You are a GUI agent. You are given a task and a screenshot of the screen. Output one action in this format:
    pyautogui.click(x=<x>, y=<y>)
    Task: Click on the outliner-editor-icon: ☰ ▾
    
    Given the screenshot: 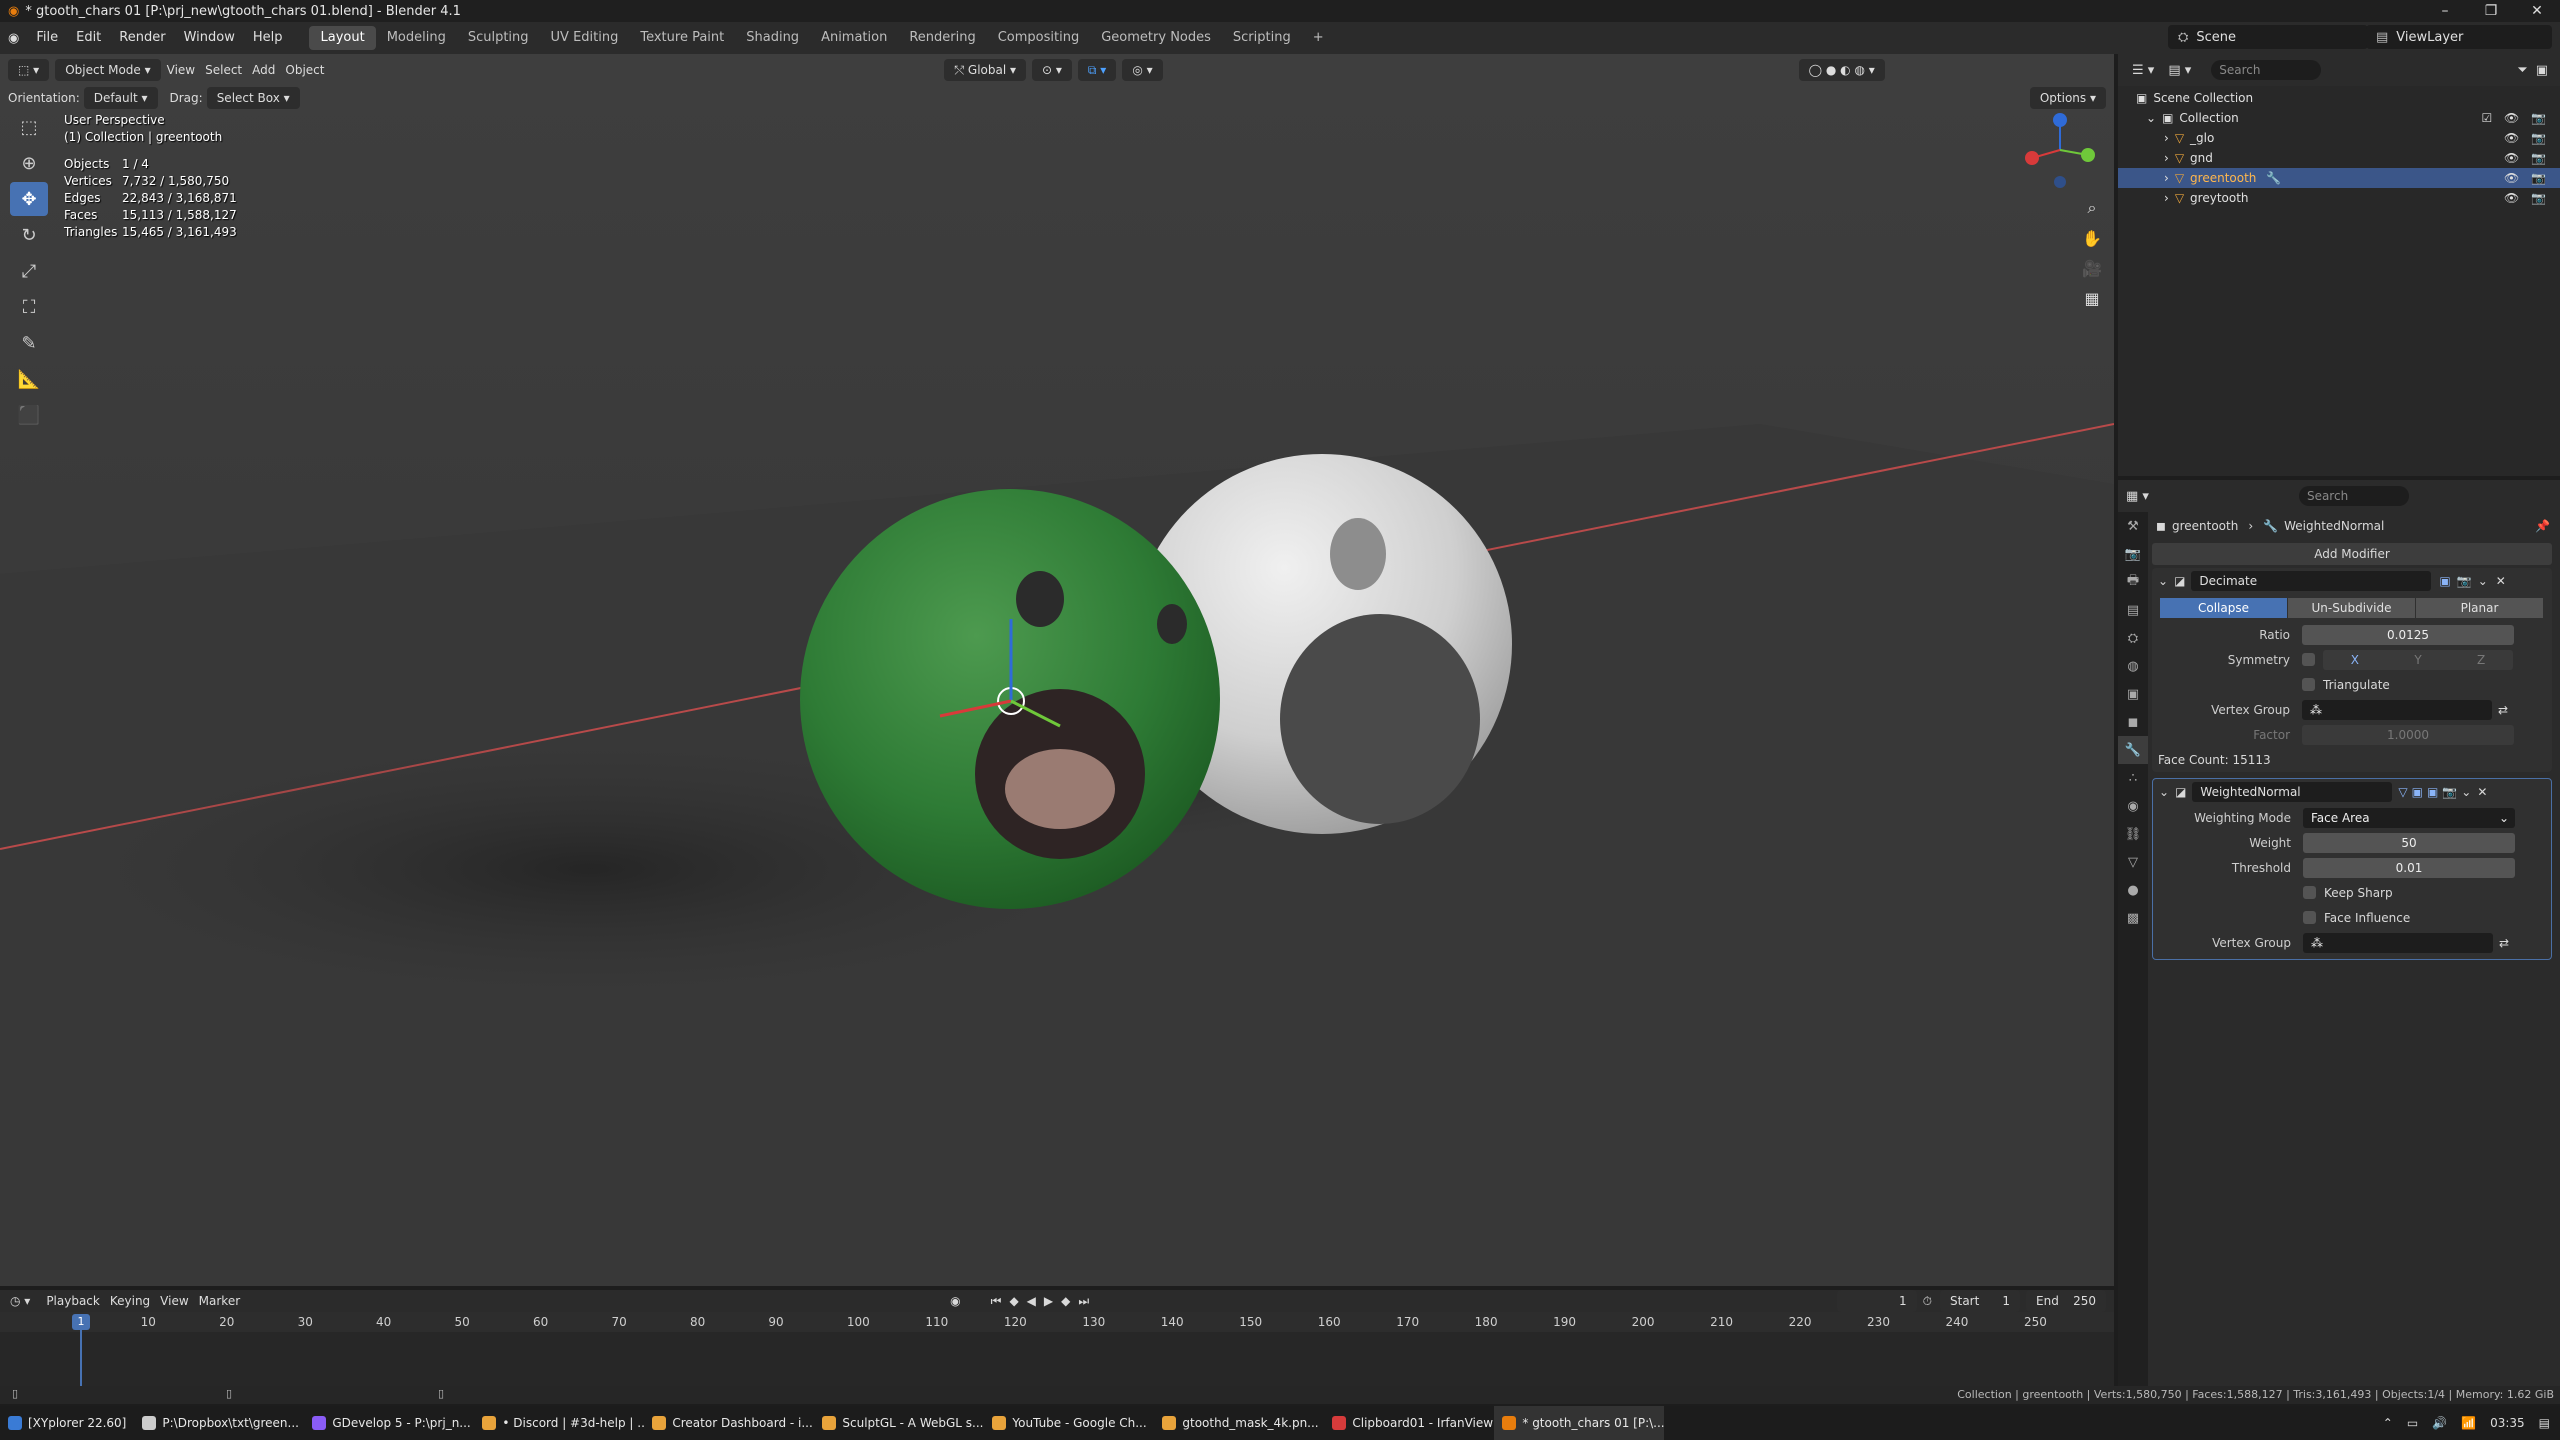 What is the action you would take?
    pyautogui.click(x=2143, y=70)
    